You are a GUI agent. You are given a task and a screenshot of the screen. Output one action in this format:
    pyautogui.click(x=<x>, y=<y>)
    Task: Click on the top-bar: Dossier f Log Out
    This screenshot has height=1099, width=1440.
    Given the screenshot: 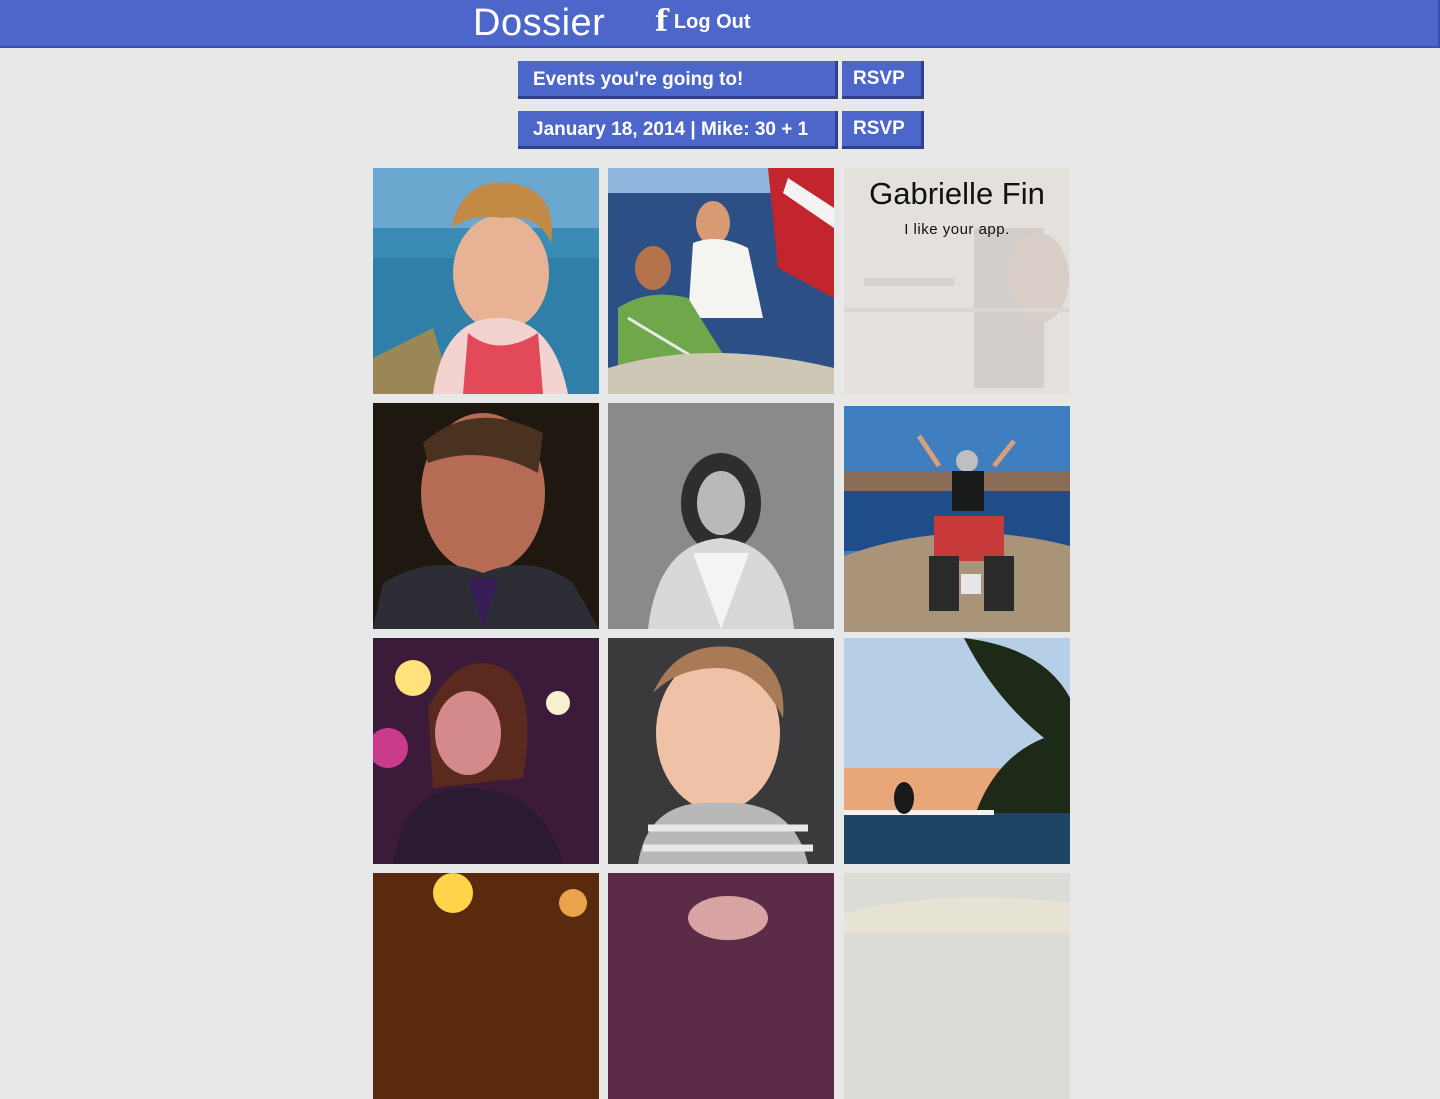 What is the action you would take?
    pyautogui.click(x=720, y=24)
    